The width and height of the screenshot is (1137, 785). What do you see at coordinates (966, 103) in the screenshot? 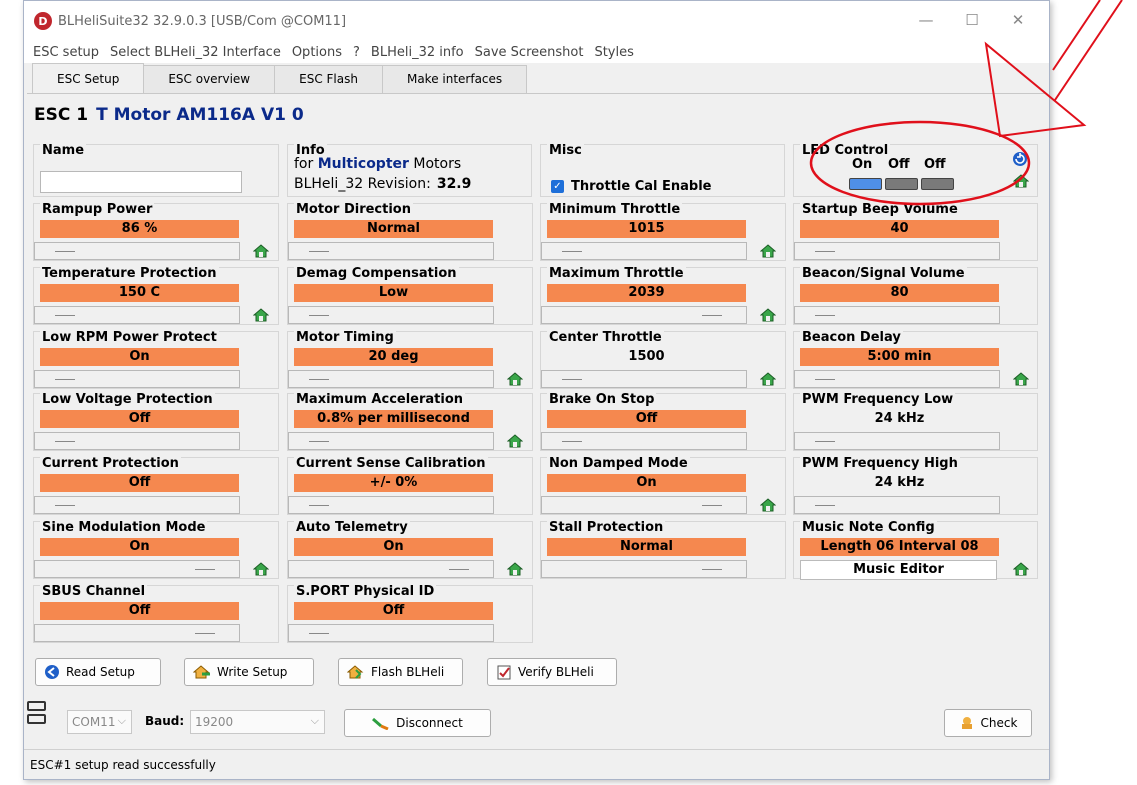
I see `annotation-overlay` at bounding box center [966, 103].